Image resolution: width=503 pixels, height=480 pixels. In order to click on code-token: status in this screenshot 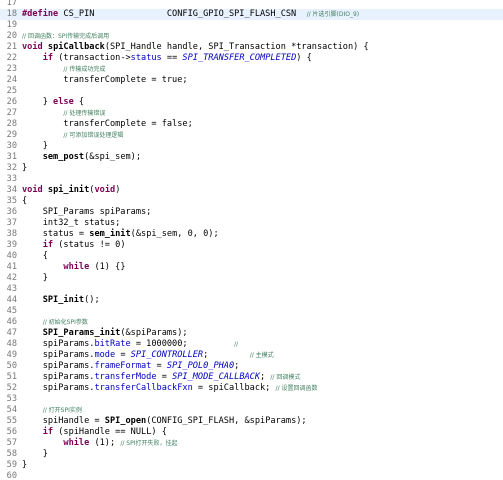, I will do `click(146, 58)`.